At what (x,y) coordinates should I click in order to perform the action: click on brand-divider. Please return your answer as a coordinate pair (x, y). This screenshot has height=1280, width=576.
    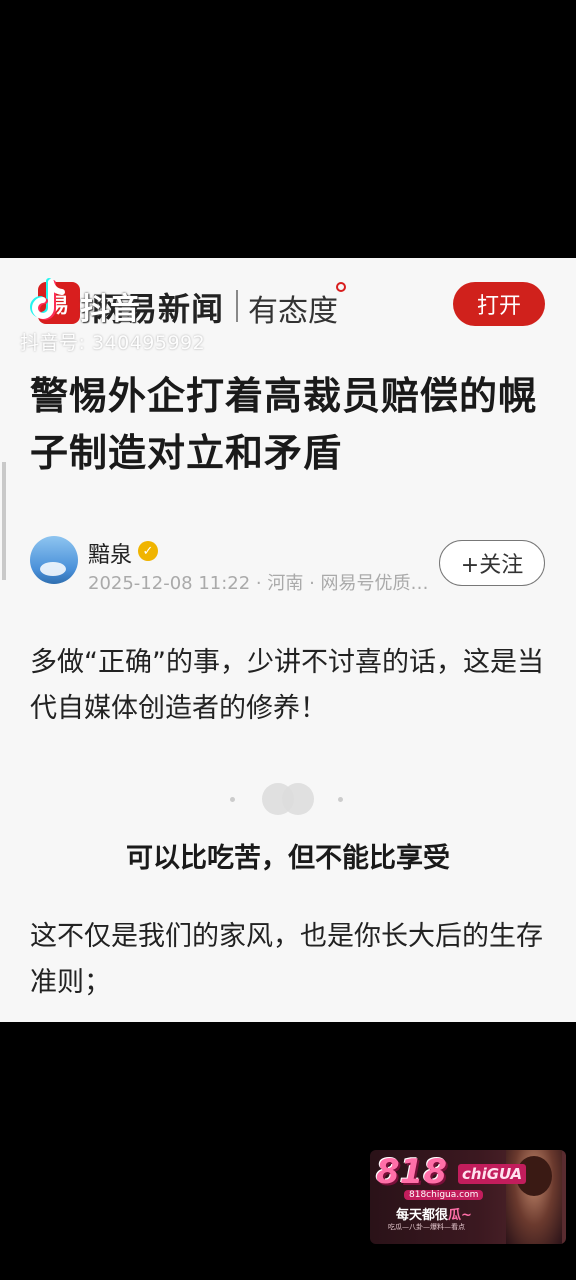
    Looking at the image, I should click on (237, 306).